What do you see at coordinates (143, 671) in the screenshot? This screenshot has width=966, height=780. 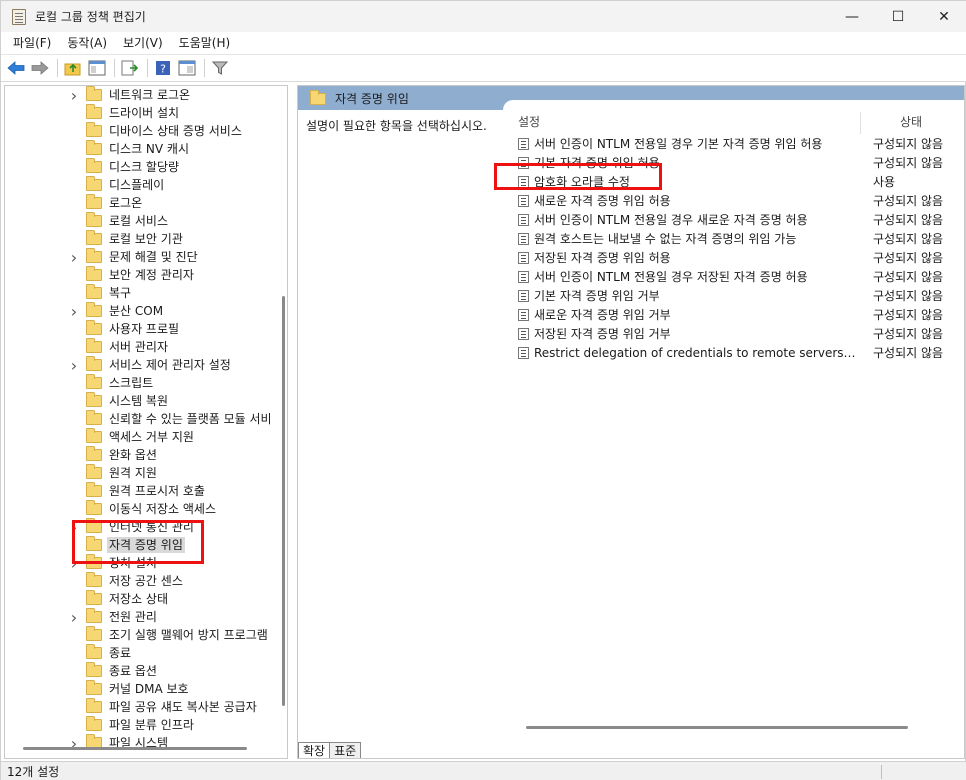 I see `tree-item: 종료 옵션` at bounding box center [143, 671].